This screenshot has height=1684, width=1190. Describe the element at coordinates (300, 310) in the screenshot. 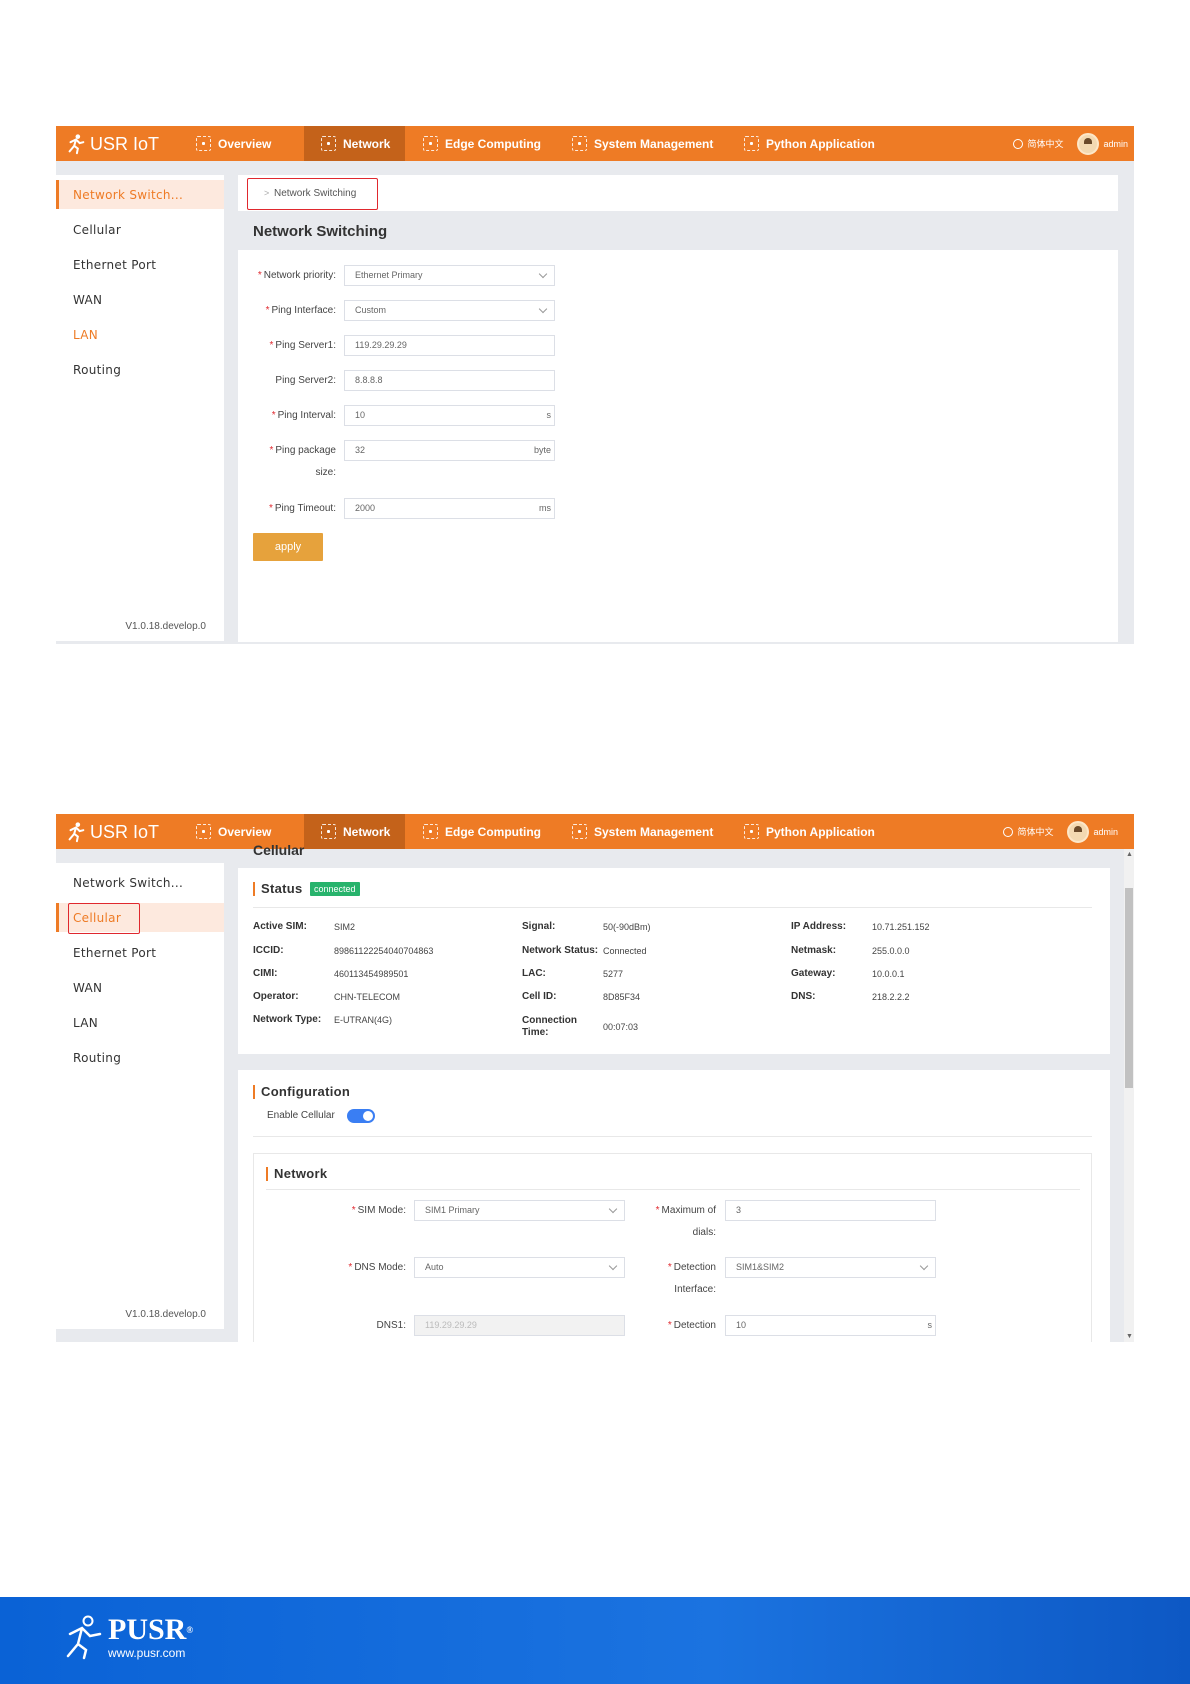

I see `ping-interface-label: * Ping Interface:` at that location.